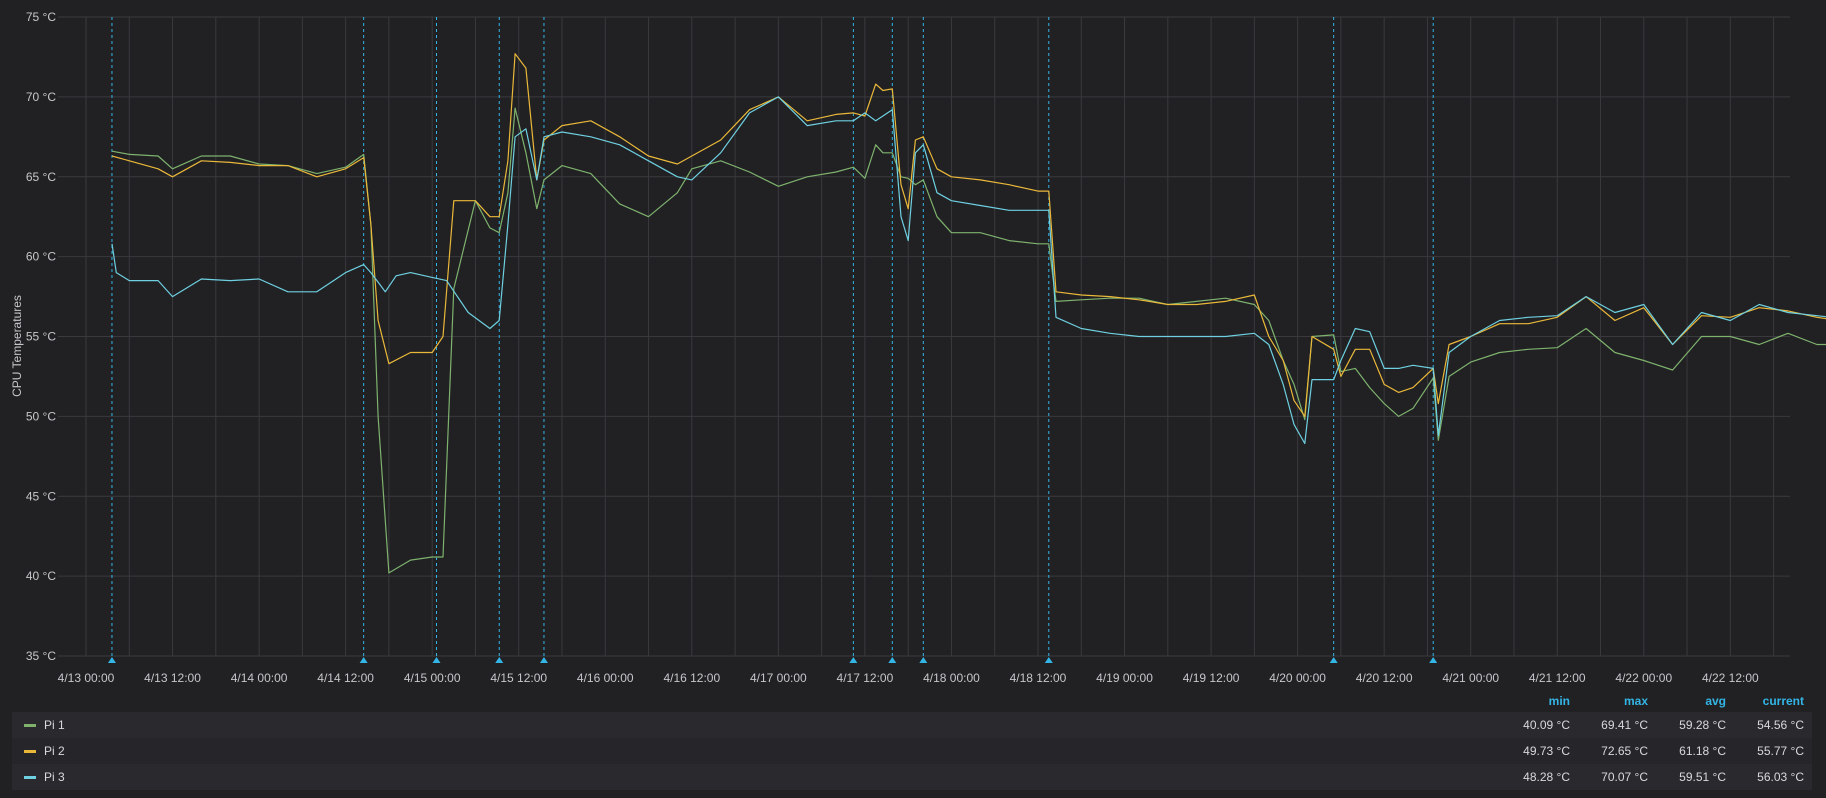  What do you see at coordinates (865, 678) in the screenshot?
I see `x-tick-label: 4/17 12:00` at bounding box center [865, 678].